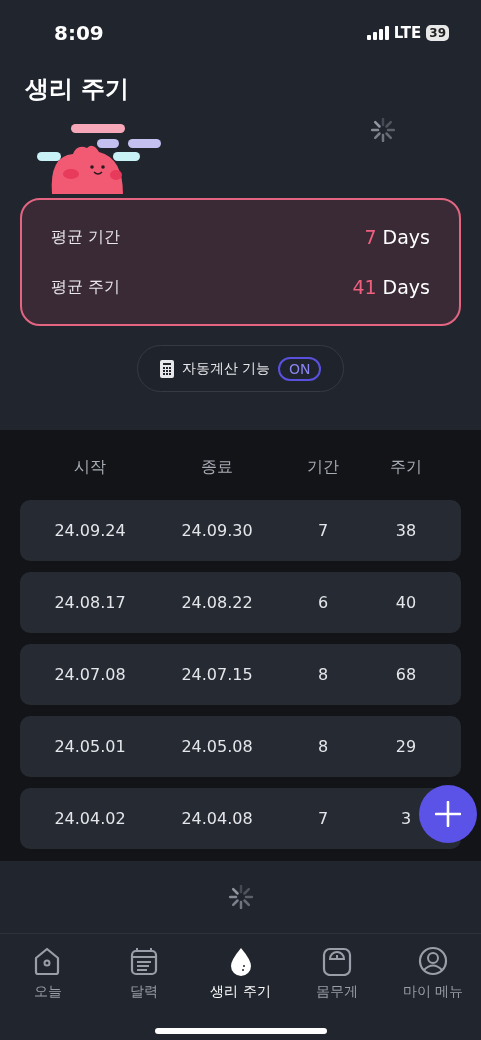 This screenshot has width=481, height=1040. Describe the element at coordinates (406, 746) in the screenshot. I see `table-cell-text: 29` at that location.